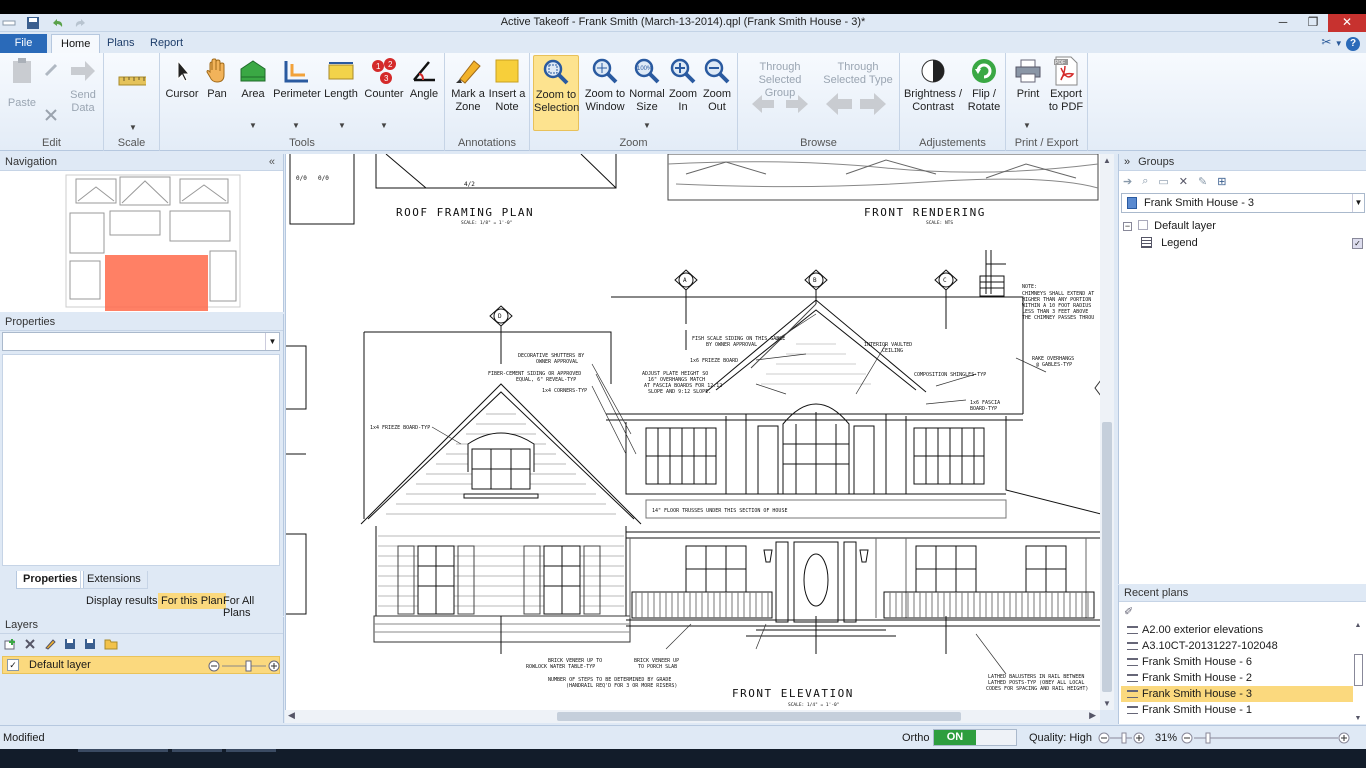 The width and height of the screenshot is (1366, 768). Describe the element at coordinates (291, 715) in the screenshot. I see `scroll-left-icon: ◀` at that location.